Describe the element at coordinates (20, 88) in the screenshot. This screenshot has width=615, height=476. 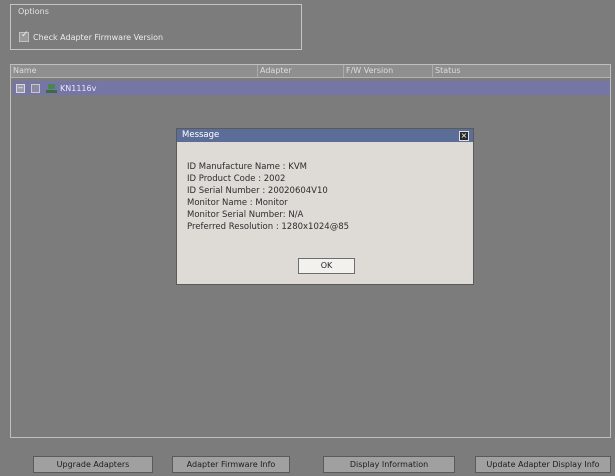
I see `collapse-icon: −` at that location.